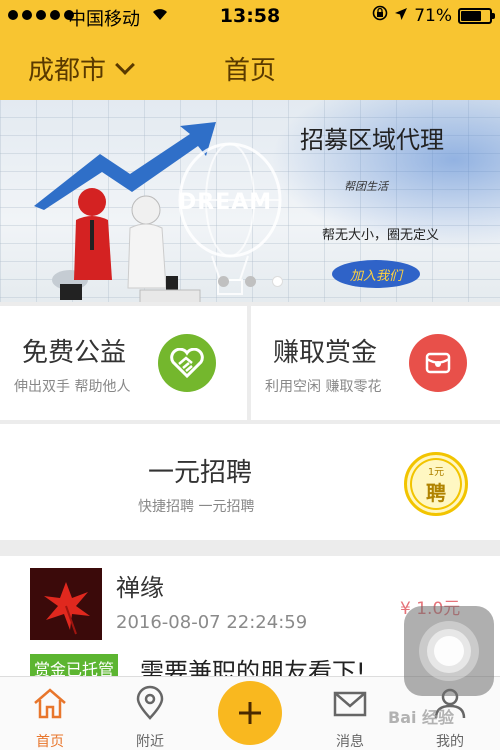 The height and width of the screenshot is (750, 500). What do you see at coordinates (436, 472) in the screenshot?
I see `seal-top-text: 1元` at bounding box center [436, 472].